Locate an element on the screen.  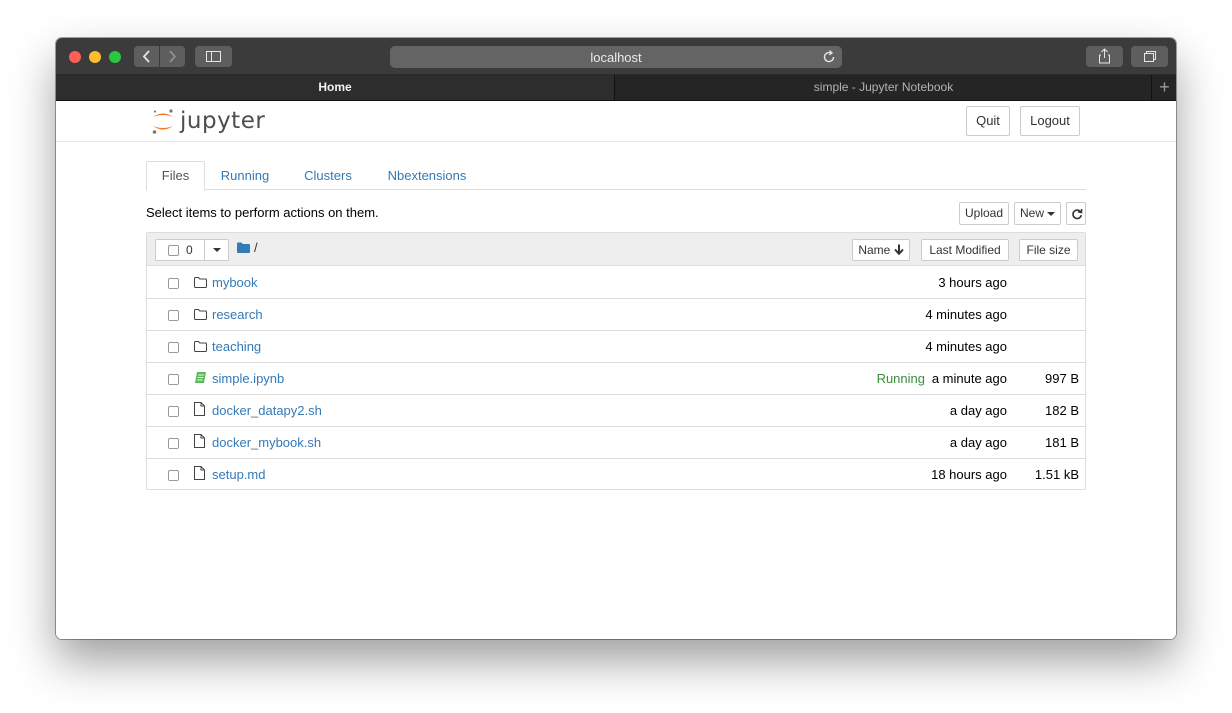
chevron-right-icon is located at coordinates (173, 56).